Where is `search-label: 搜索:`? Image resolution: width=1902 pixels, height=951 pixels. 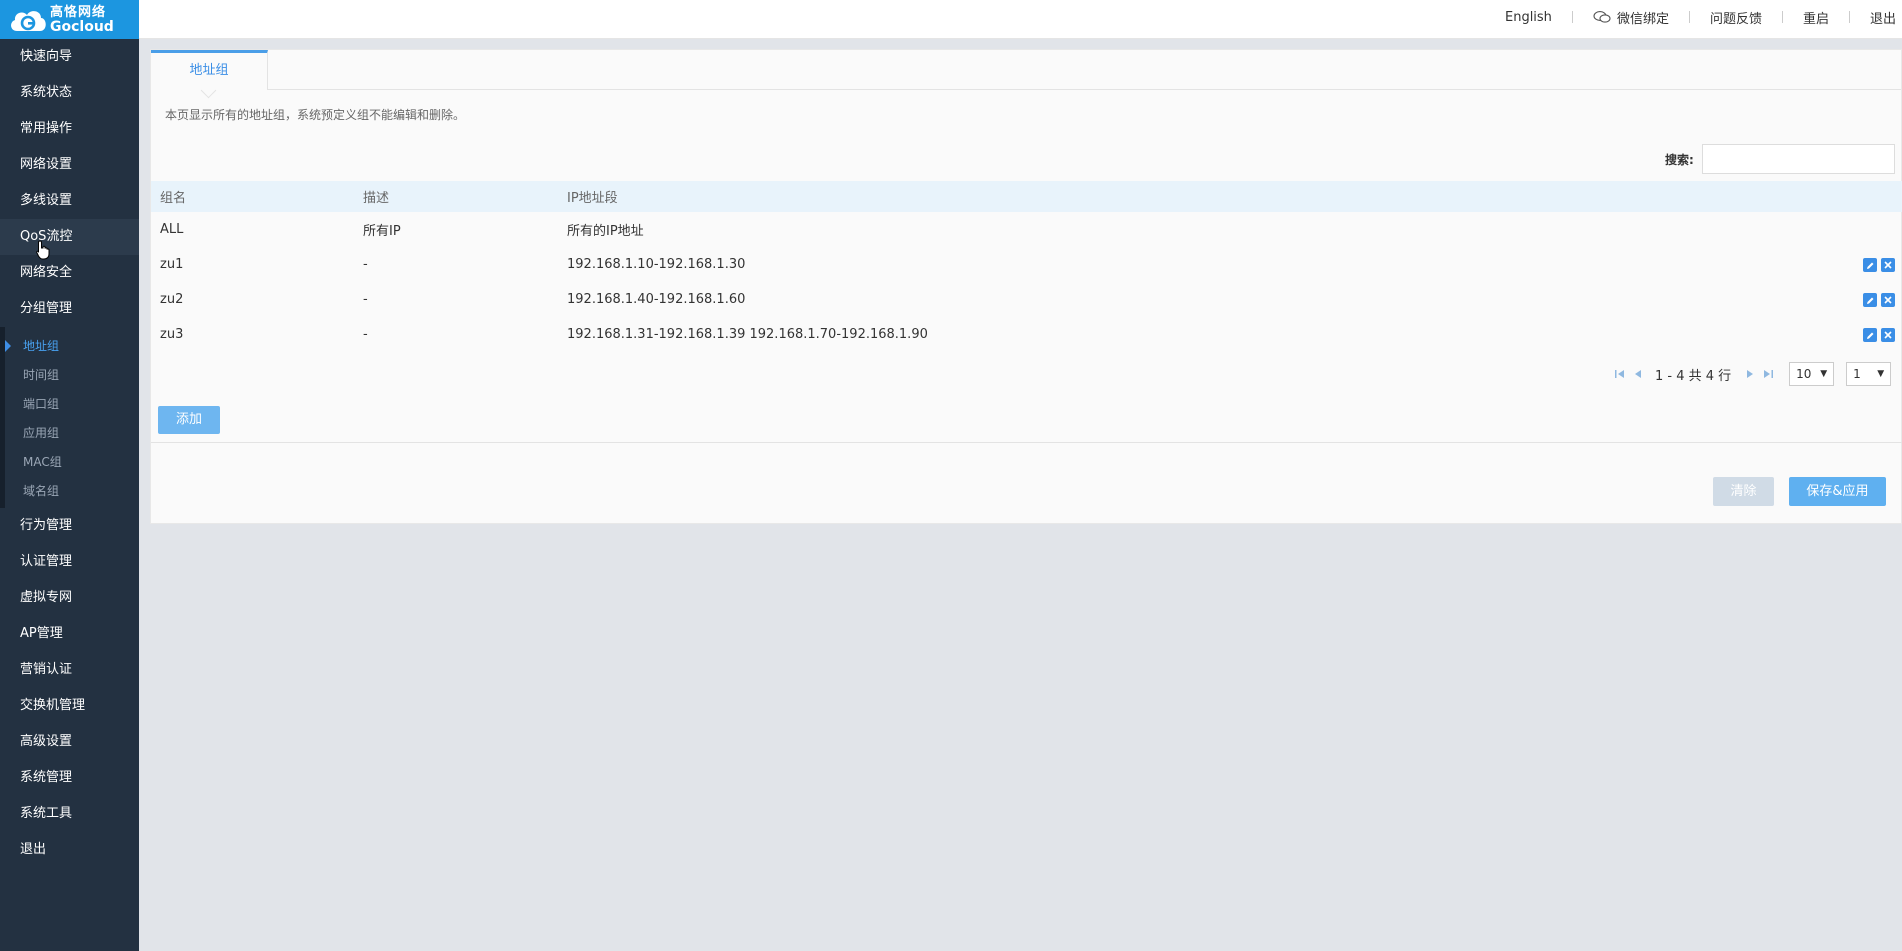 search-label: 搜索: is located at coordinates (1679, 160).